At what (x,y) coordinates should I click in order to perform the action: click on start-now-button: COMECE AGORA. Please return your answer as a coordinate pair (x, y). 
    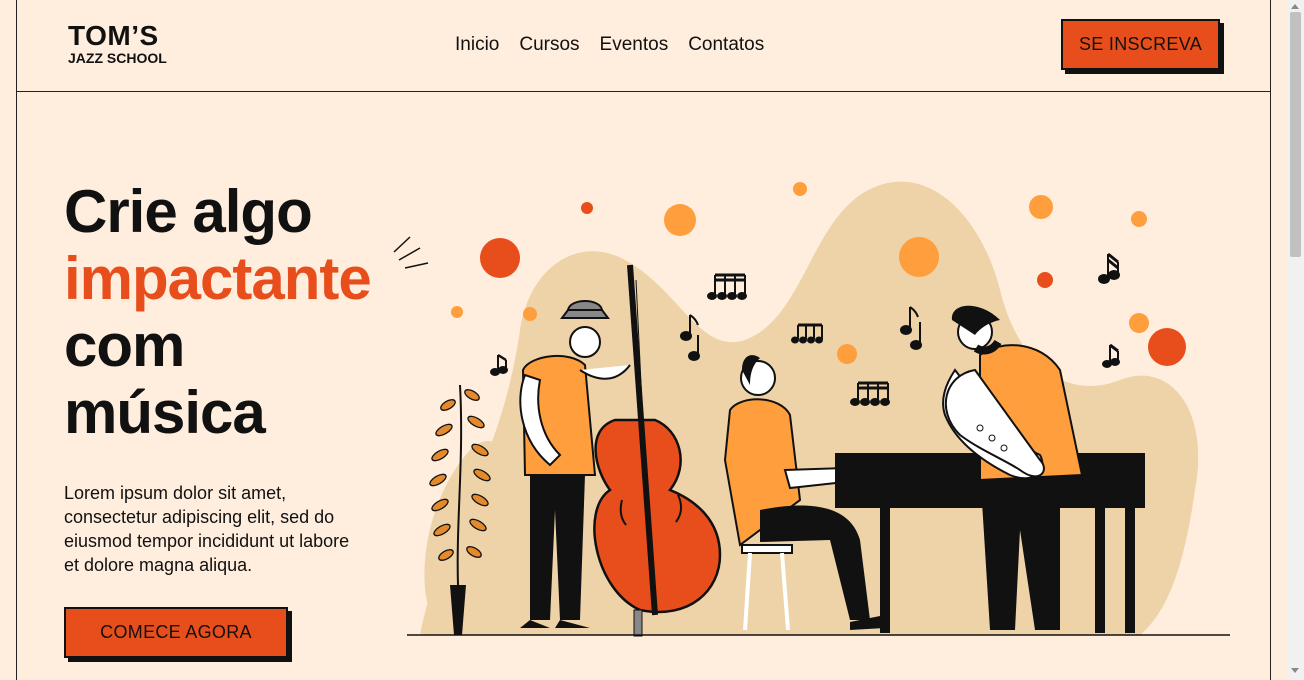
    Looking at the image, I should click on (176, 632).